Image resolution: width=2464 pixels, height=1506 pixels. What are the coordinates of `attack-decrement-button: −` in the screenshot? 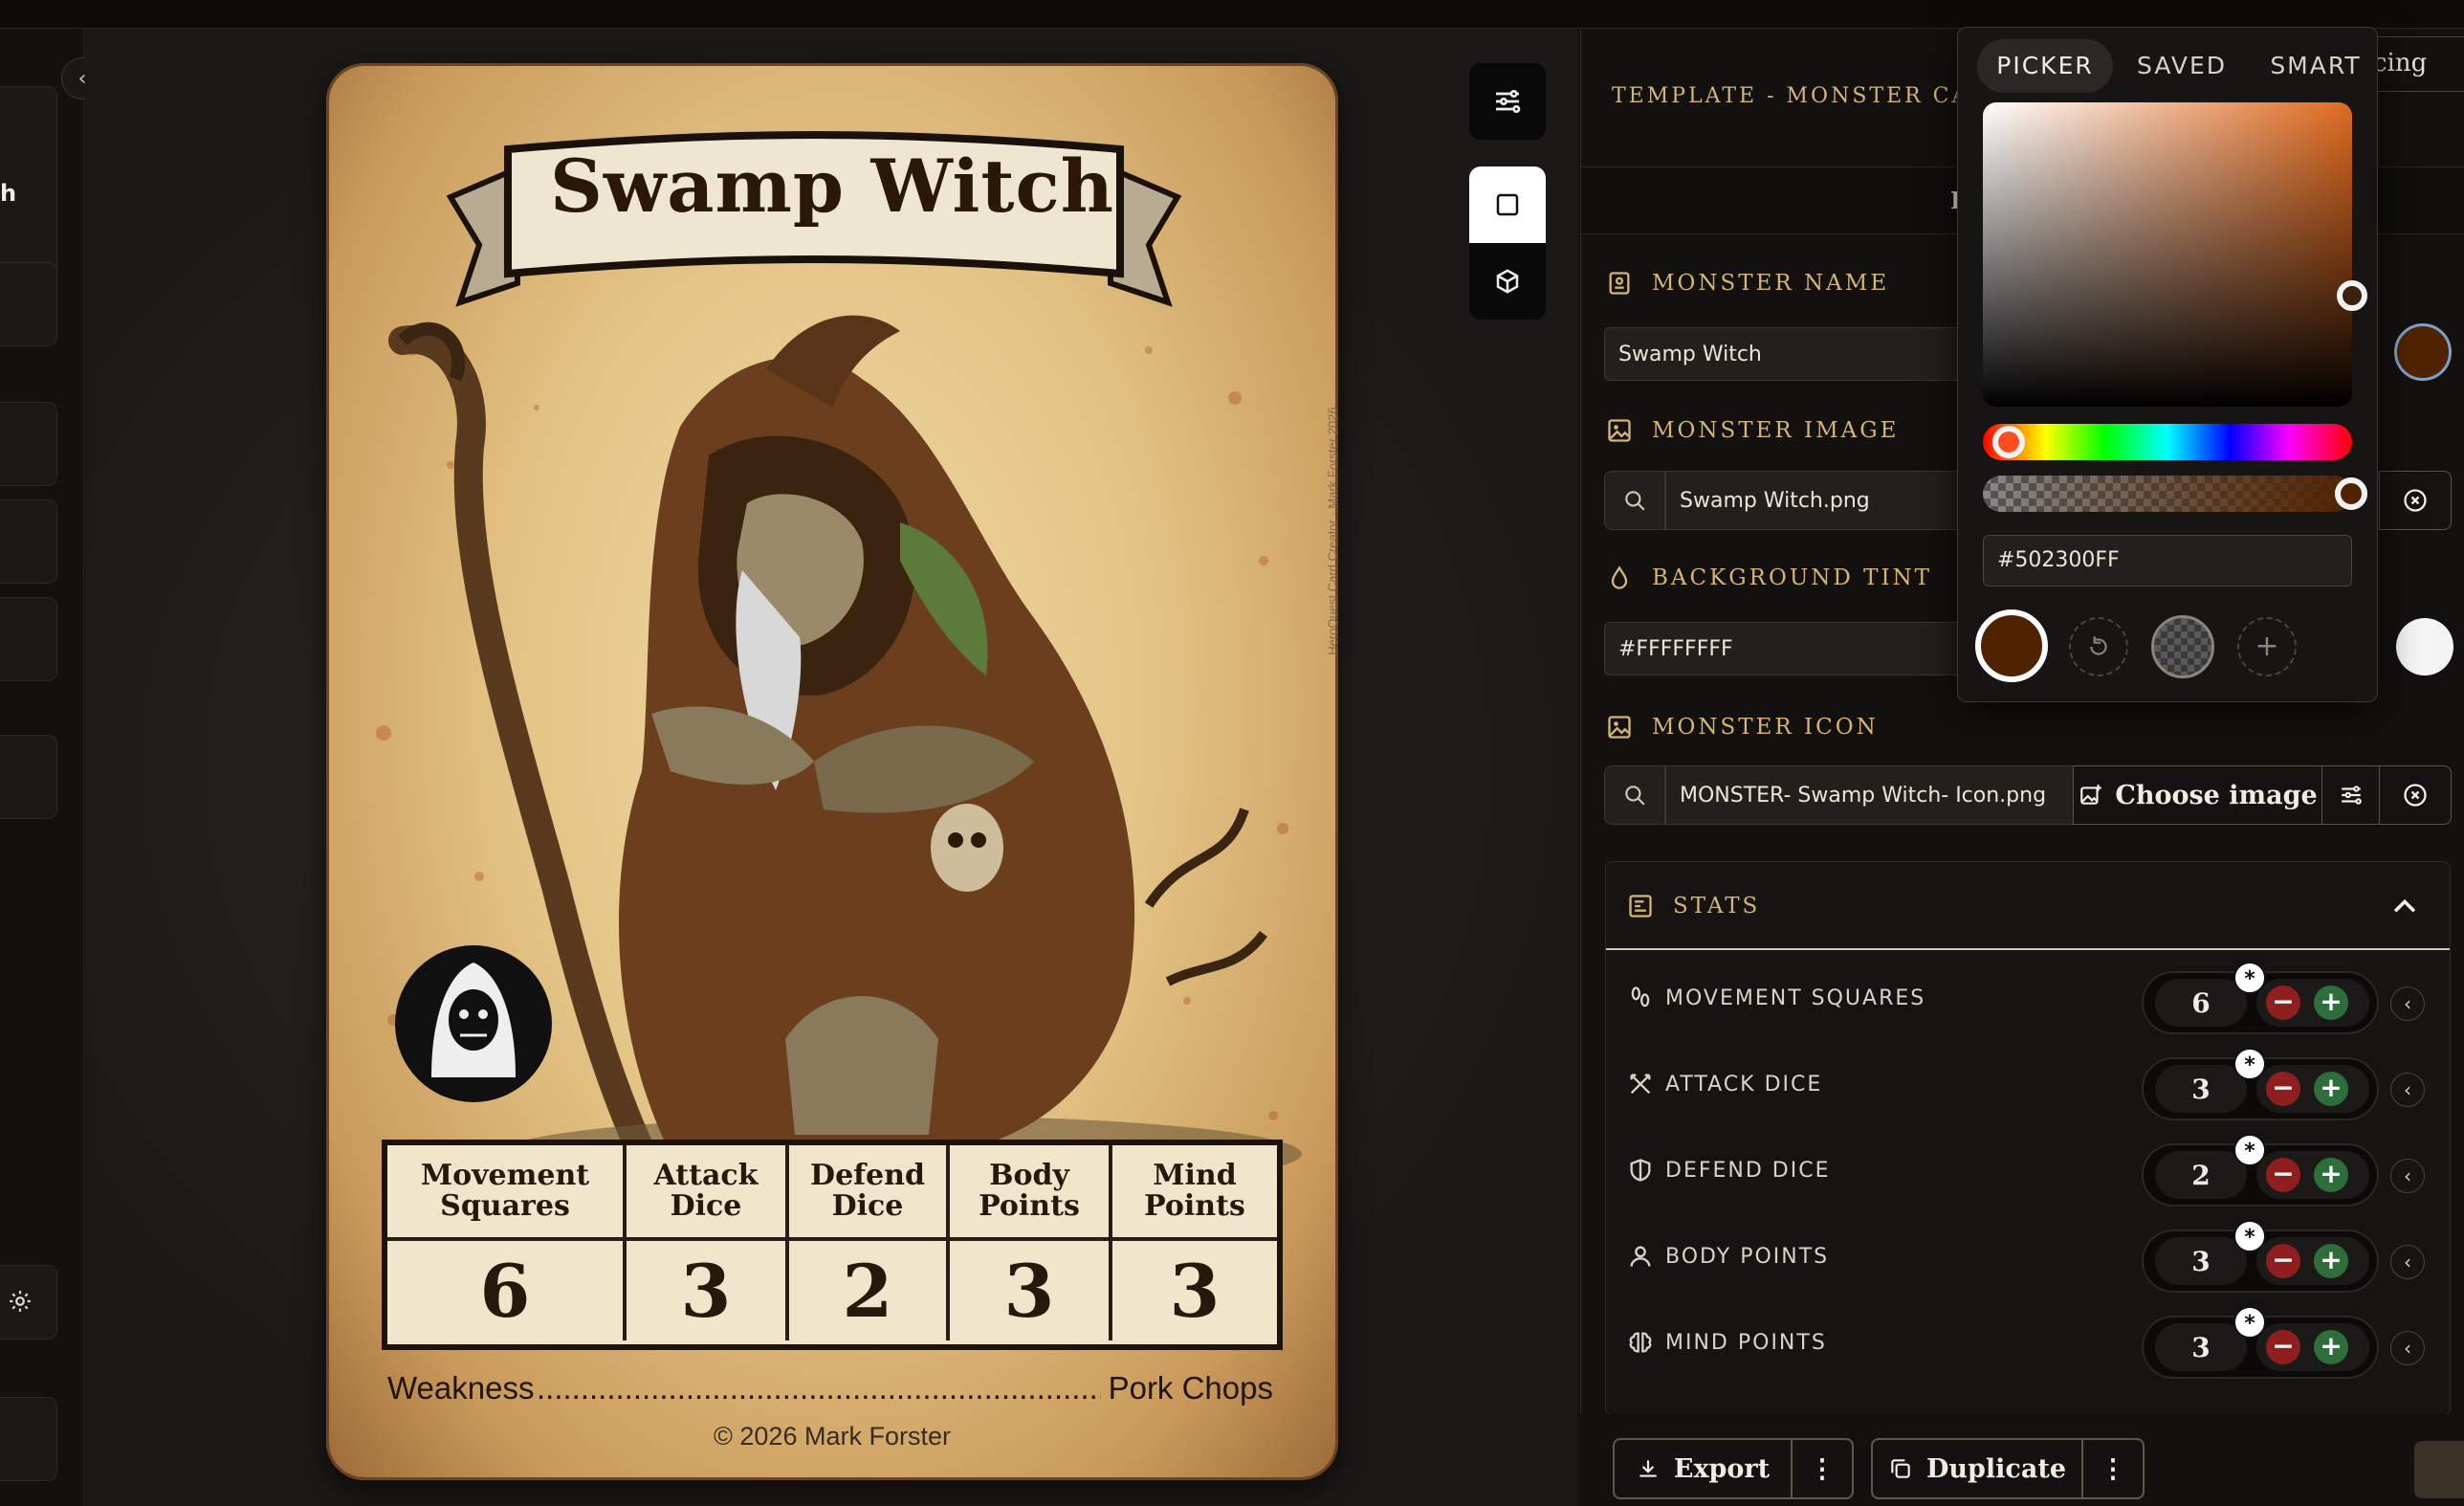 It's located at (2283, 1089).